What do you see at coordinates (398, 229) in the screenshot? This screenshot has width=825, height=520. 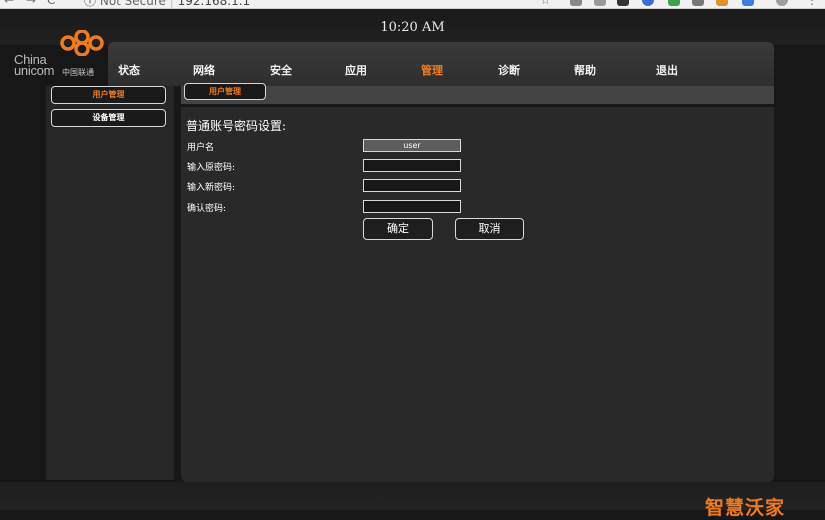 I see `confirm-button: 确定` at bounding box center [398, 229].